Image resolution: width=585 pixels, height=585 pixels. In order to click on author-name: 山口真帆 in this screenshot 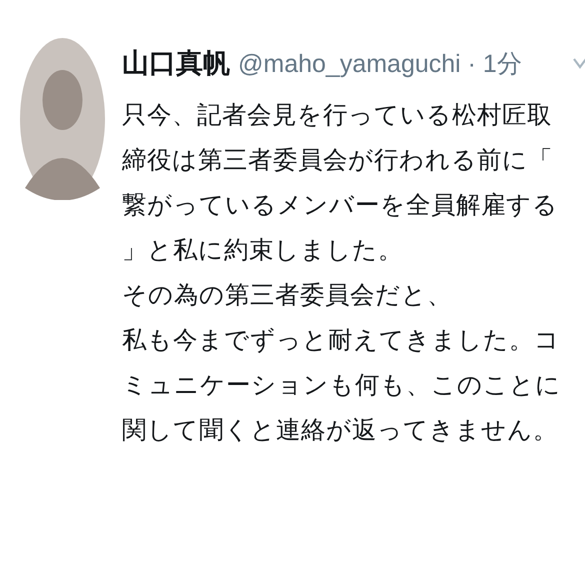, I will do `click(176, 64)`.